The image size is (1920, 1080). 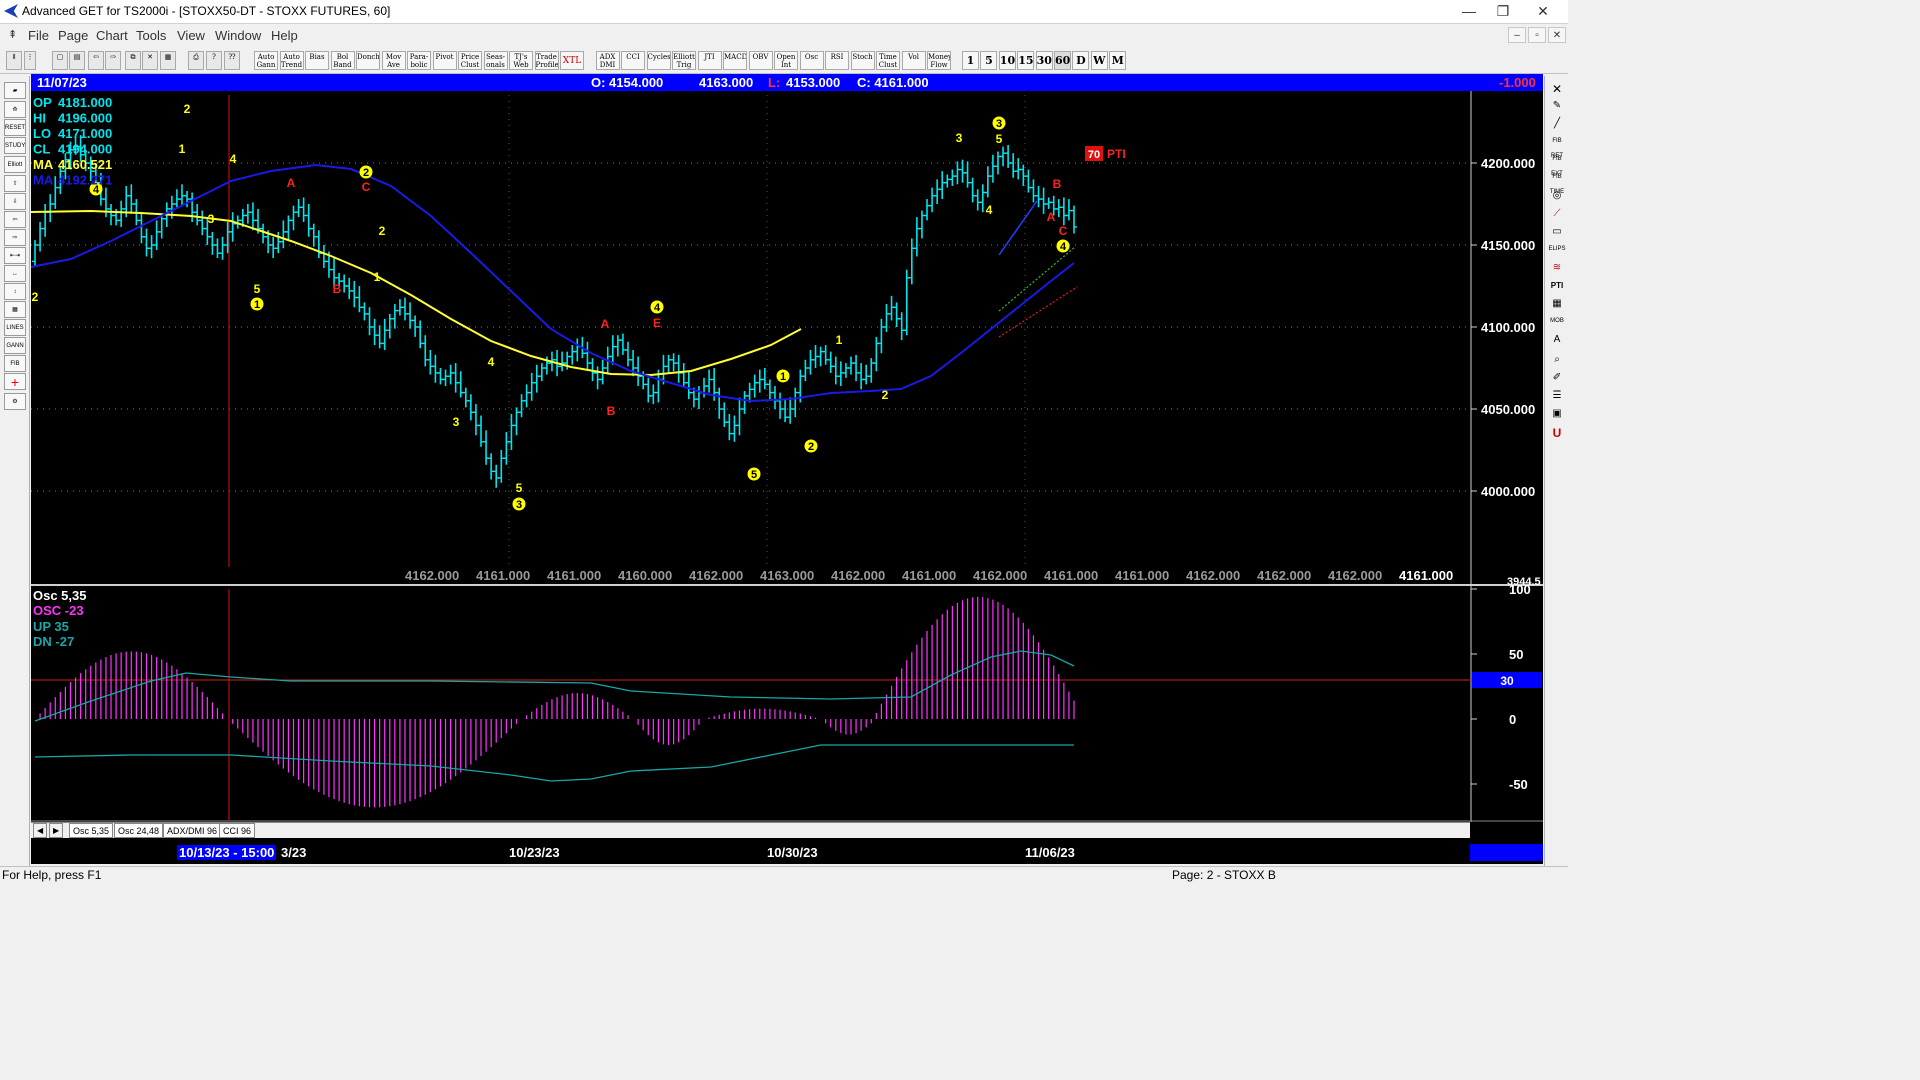 I want to click on tab-scroll-left: ◀, so click(x=40, y=830).